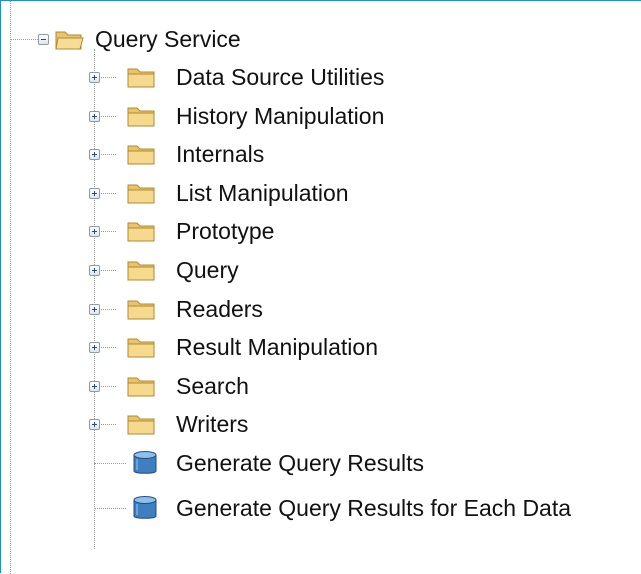 The width and height of the screenshot is (641, 574). What do you see at coordinates (374, 508) in the screenshot?
I see `tree-node-label: Generate Query Results for Each Data` at bounding box center [374, 508].